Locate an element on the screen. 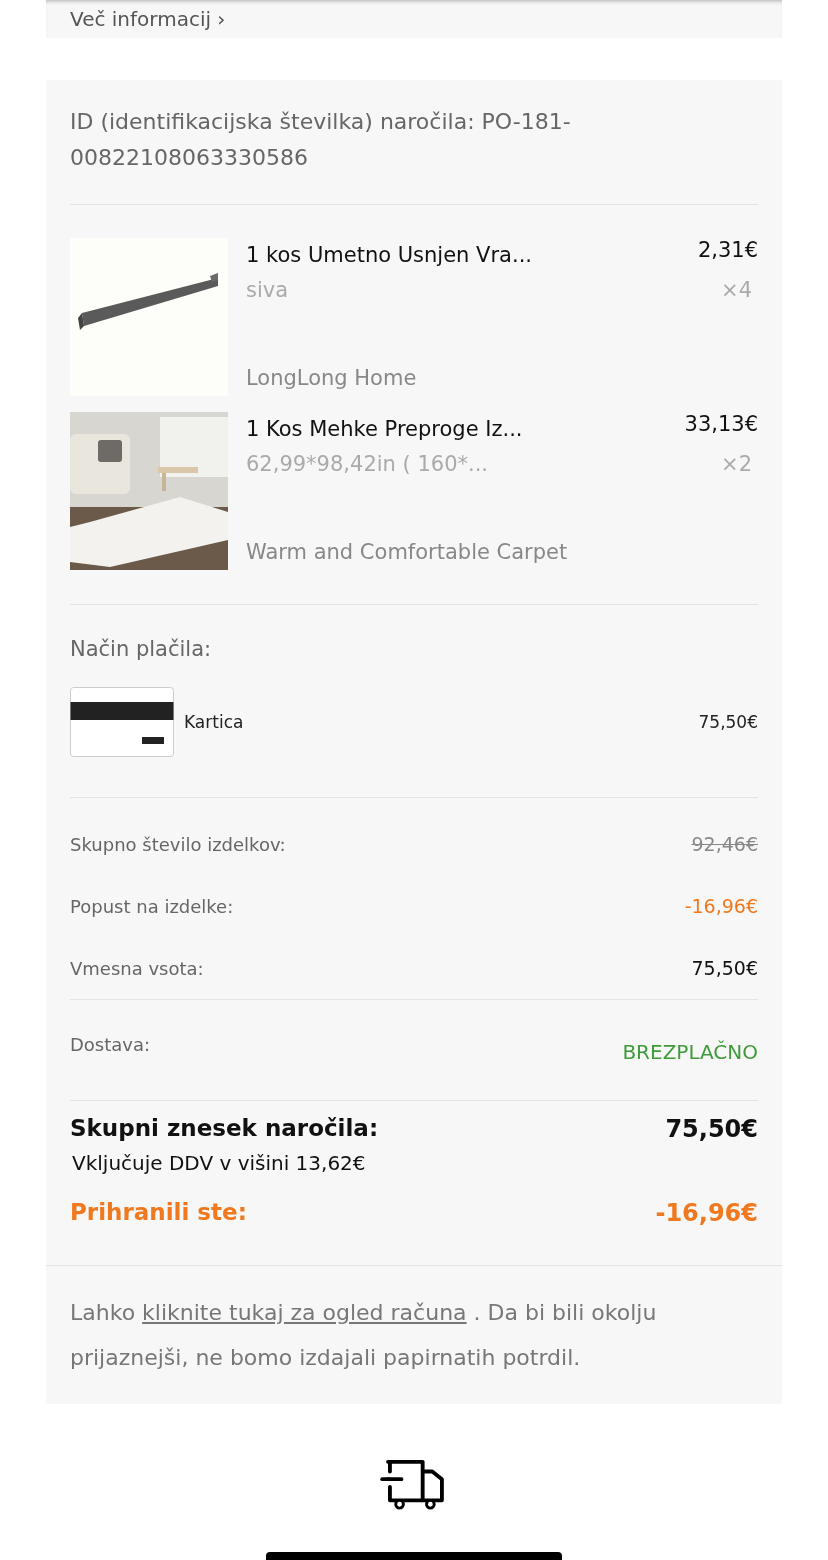 The width and height of the screenshot is (828, 1560). savings-label: Prihranili ste: is located at coordinates (158, 1213).